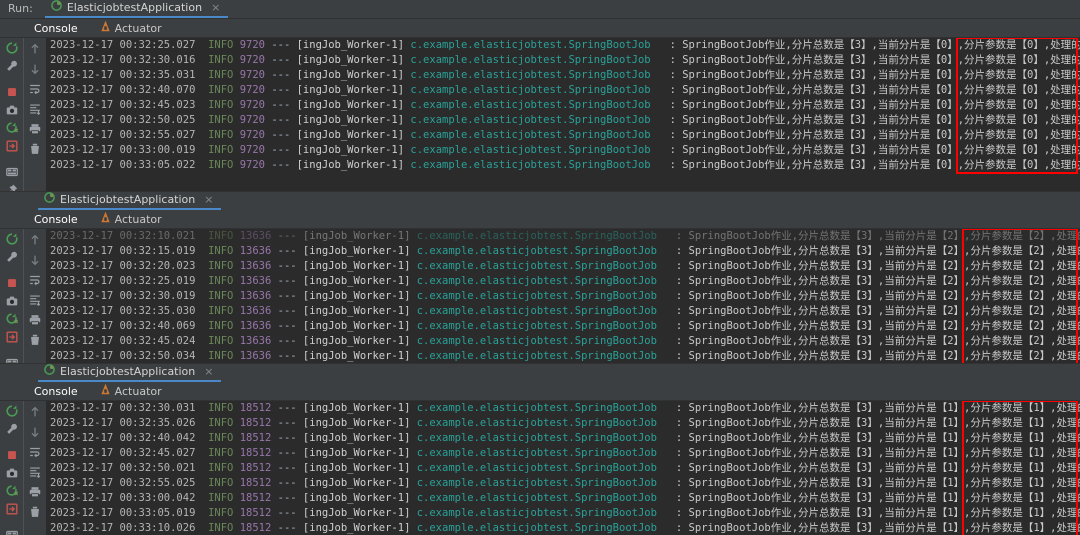 This screenshot has width=1080, height=535. Describe the element at coordinates (12, 187) in the screenshot. I see `pin-icon` at that location.